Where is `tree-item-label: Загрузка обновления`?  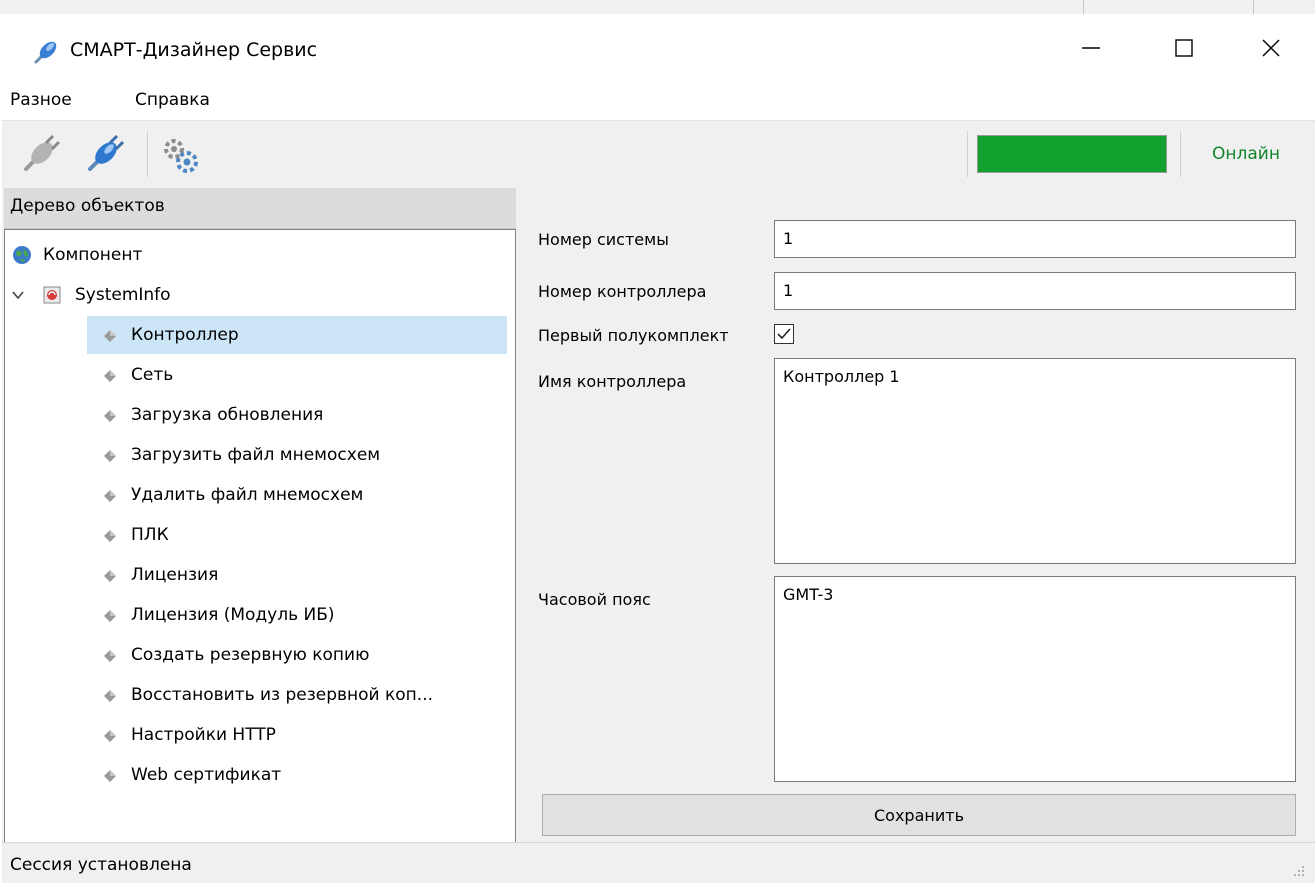 tree-item-label: Загрузка обновления is located at coordinates (227, 415).